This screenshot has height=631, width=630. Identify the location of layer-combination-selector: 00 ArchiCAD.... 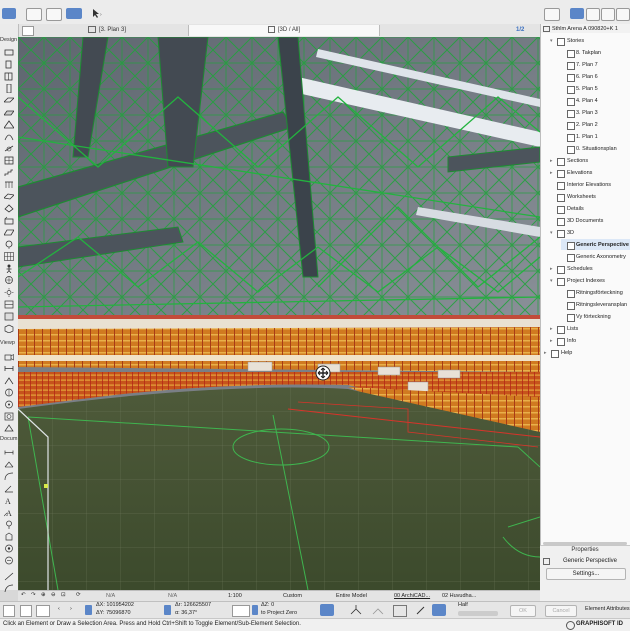
(412, 596).